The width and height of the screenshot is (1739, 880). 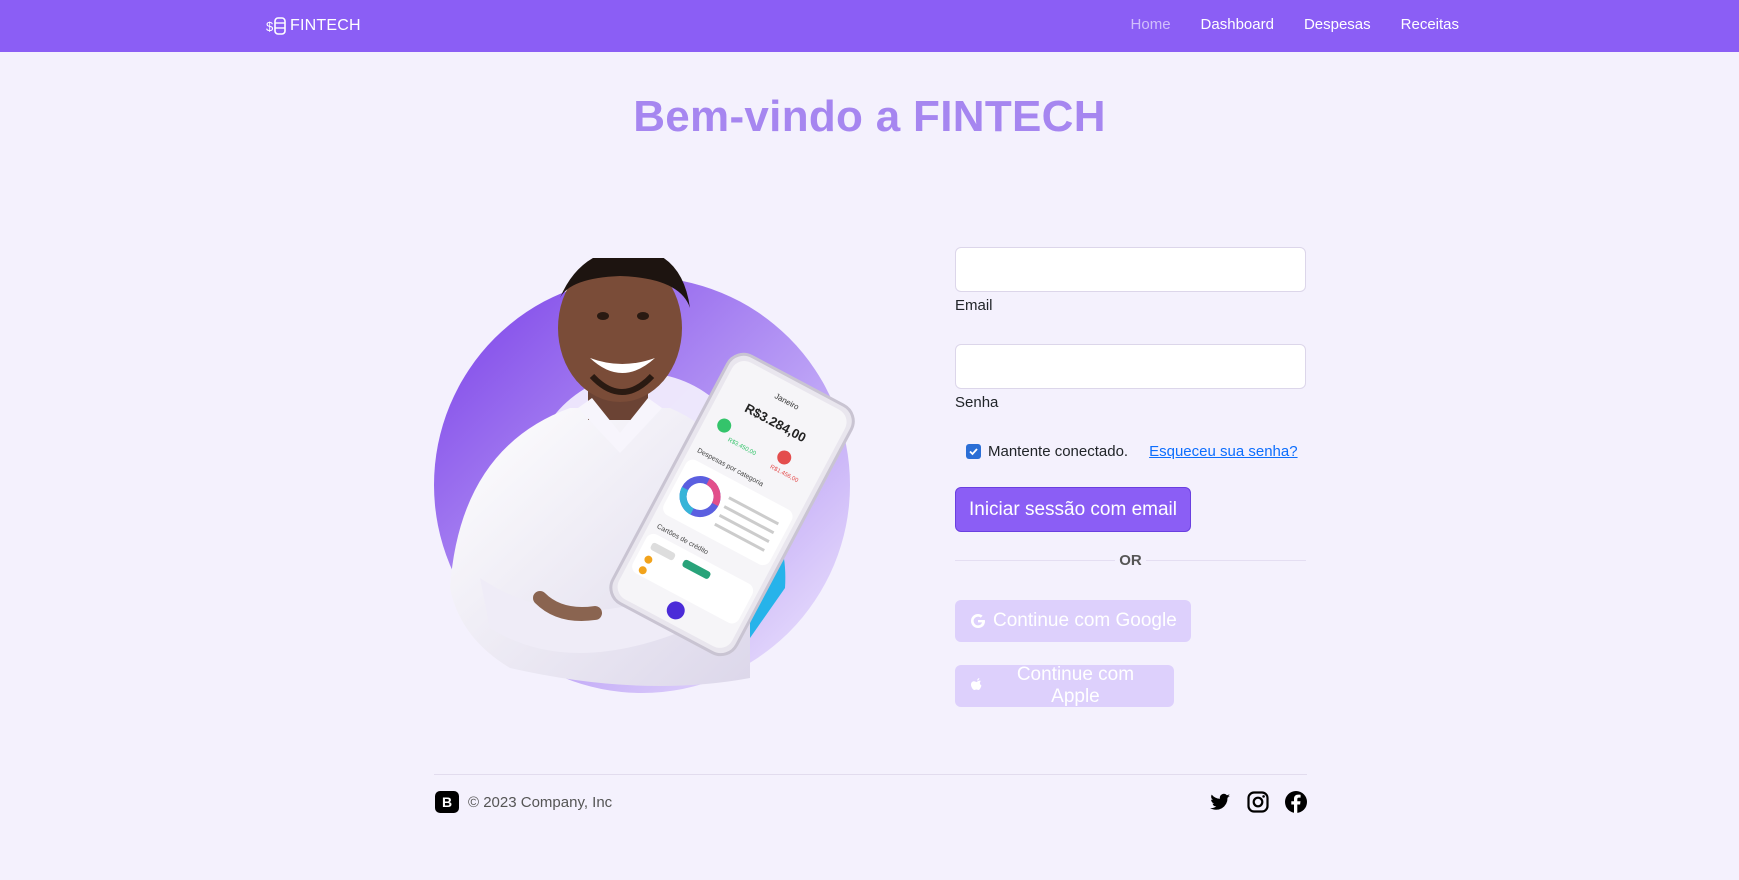 I want to click on email-label: Email, so click(x=974, y=305).